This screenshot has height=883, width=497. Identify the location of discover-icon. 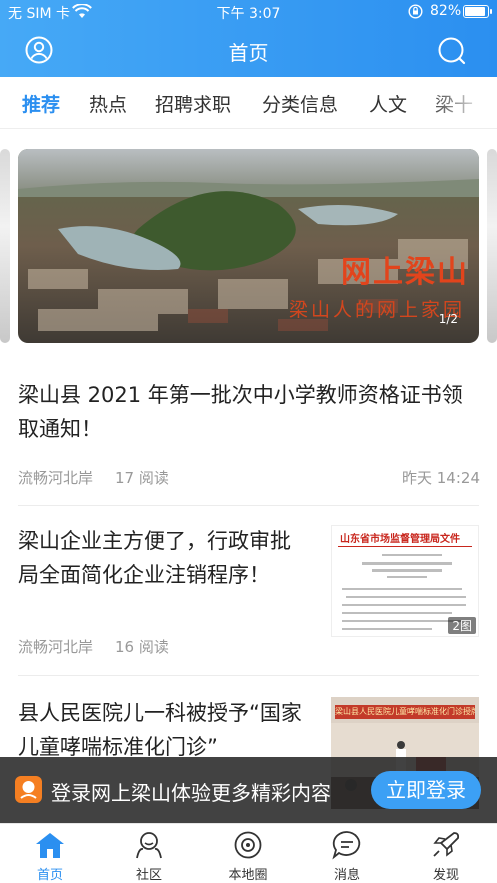
(446, 844).